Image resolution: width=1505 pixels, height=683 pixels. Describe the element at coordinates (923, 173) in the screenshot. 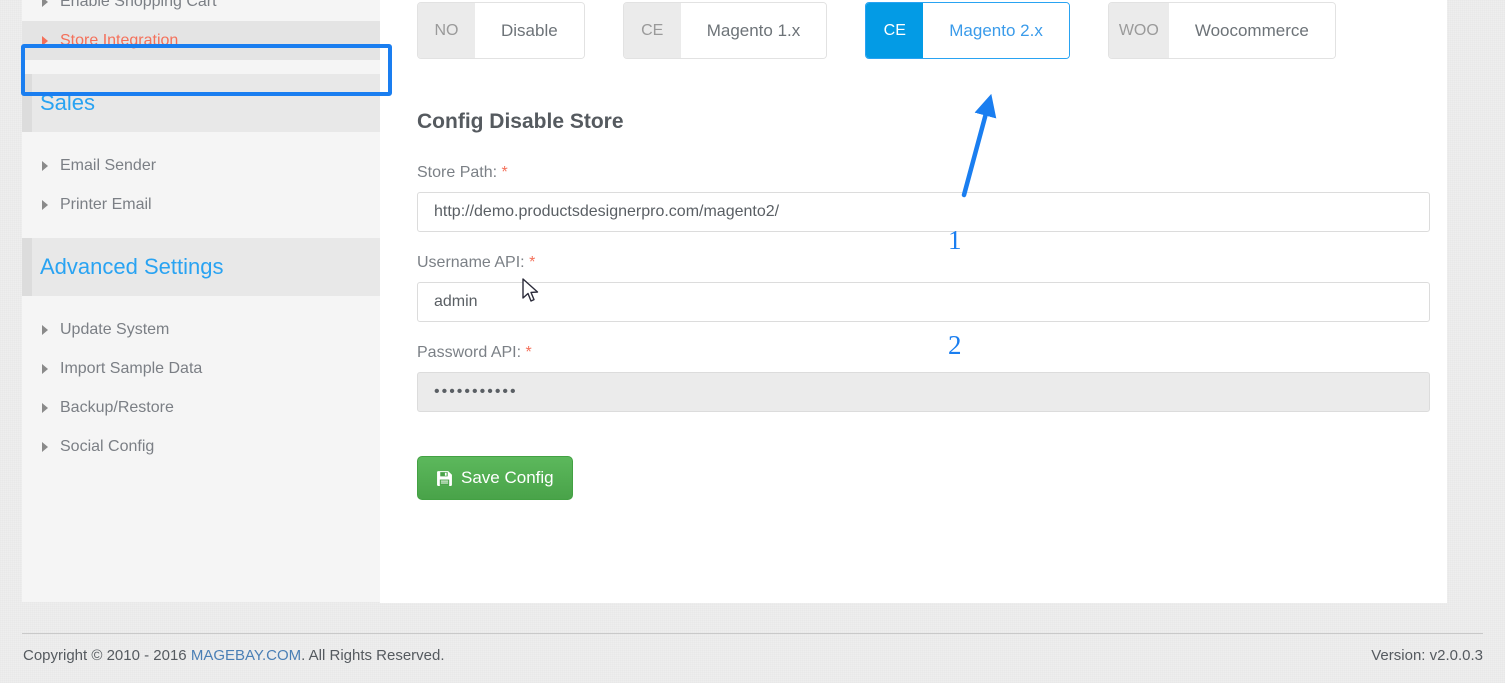

I see `field-label-store-path: Store Path: *` at that location.